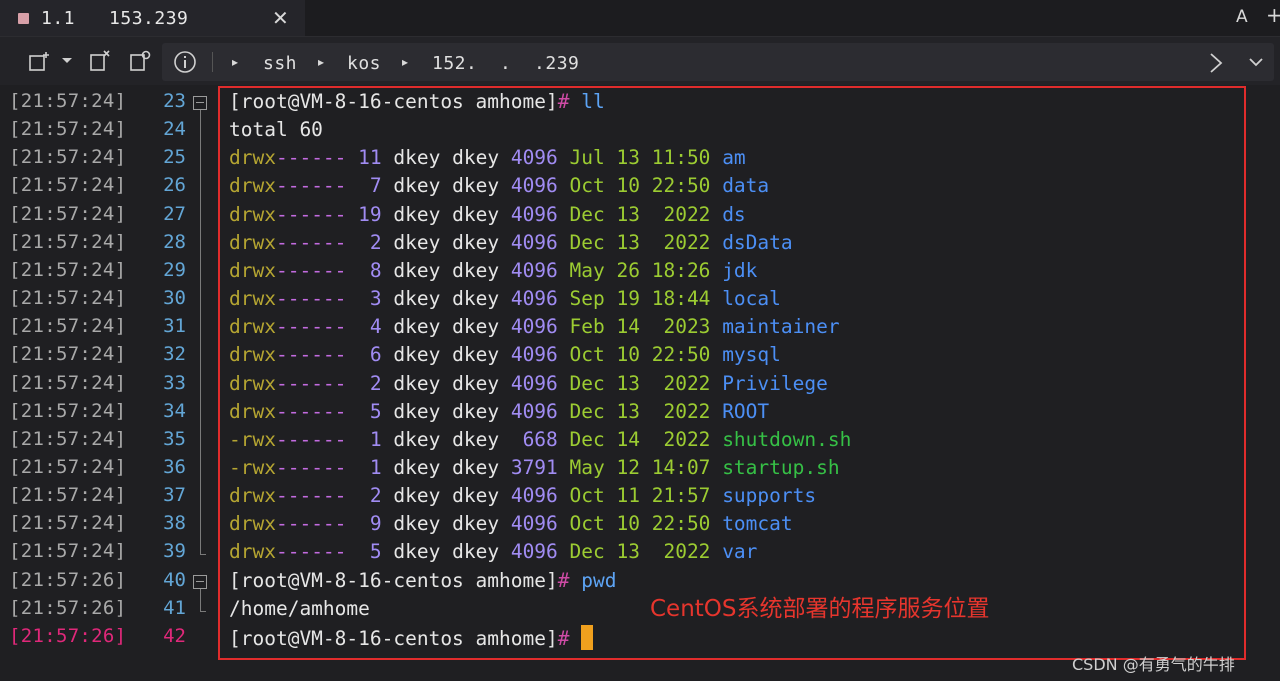 The height and width of the screenshot is (681, 1280). What do you see at coordinates (505, 63) in the screenshot?
I see `breadcrumb-item: 152. . .239` at bounding box center [505, 63].